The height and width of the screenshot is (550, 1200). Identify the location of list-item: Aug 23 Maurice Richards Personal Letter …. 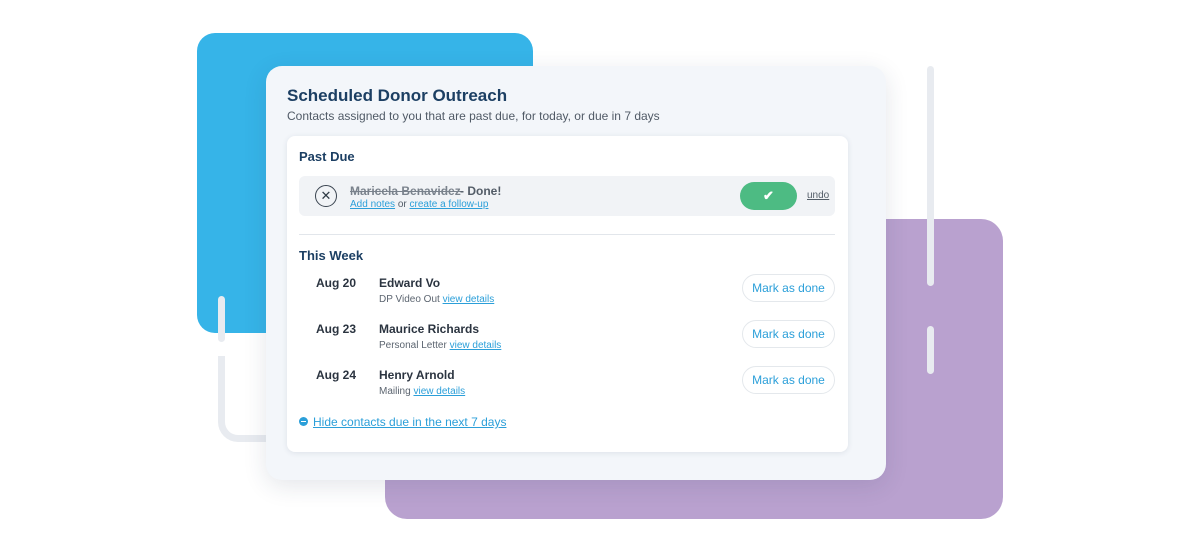
(567, 336).